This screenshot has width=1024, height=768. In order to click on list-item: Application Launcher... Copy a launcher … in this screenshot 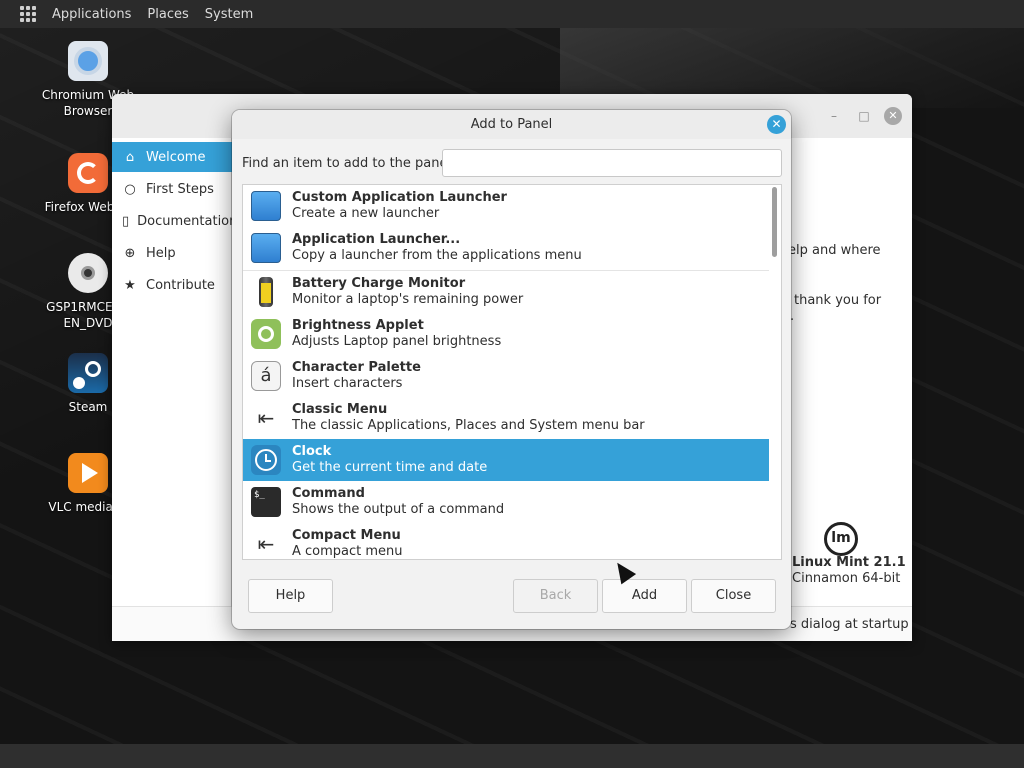, I will do `click(506, 248)`.